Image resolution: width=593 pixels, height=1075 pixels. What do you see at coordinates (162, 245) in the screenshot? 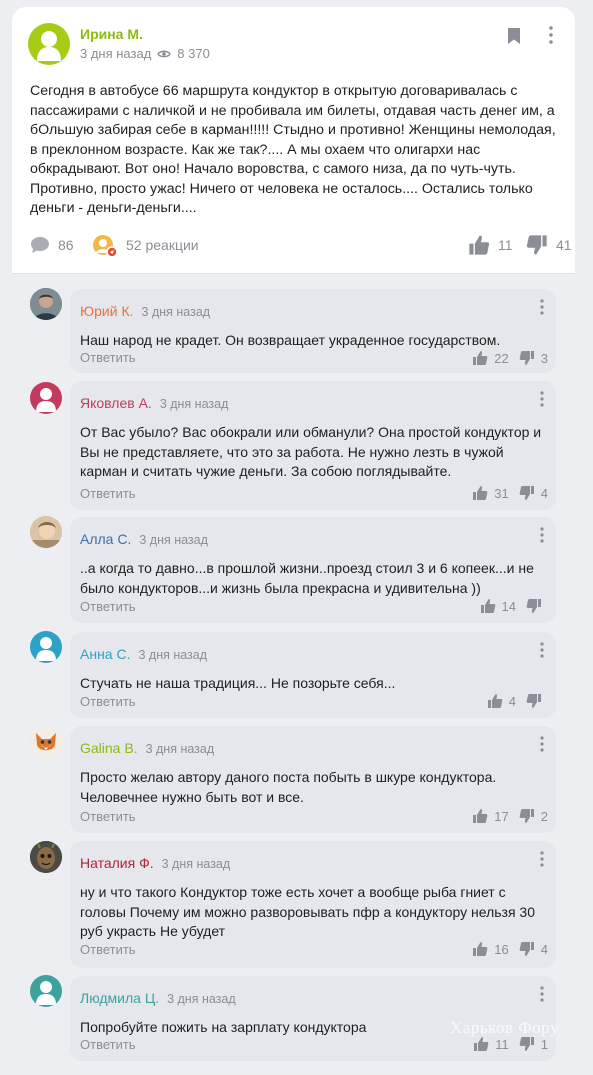
I see `reactions-label: 52 реакции` at bounding box center [162, 245].